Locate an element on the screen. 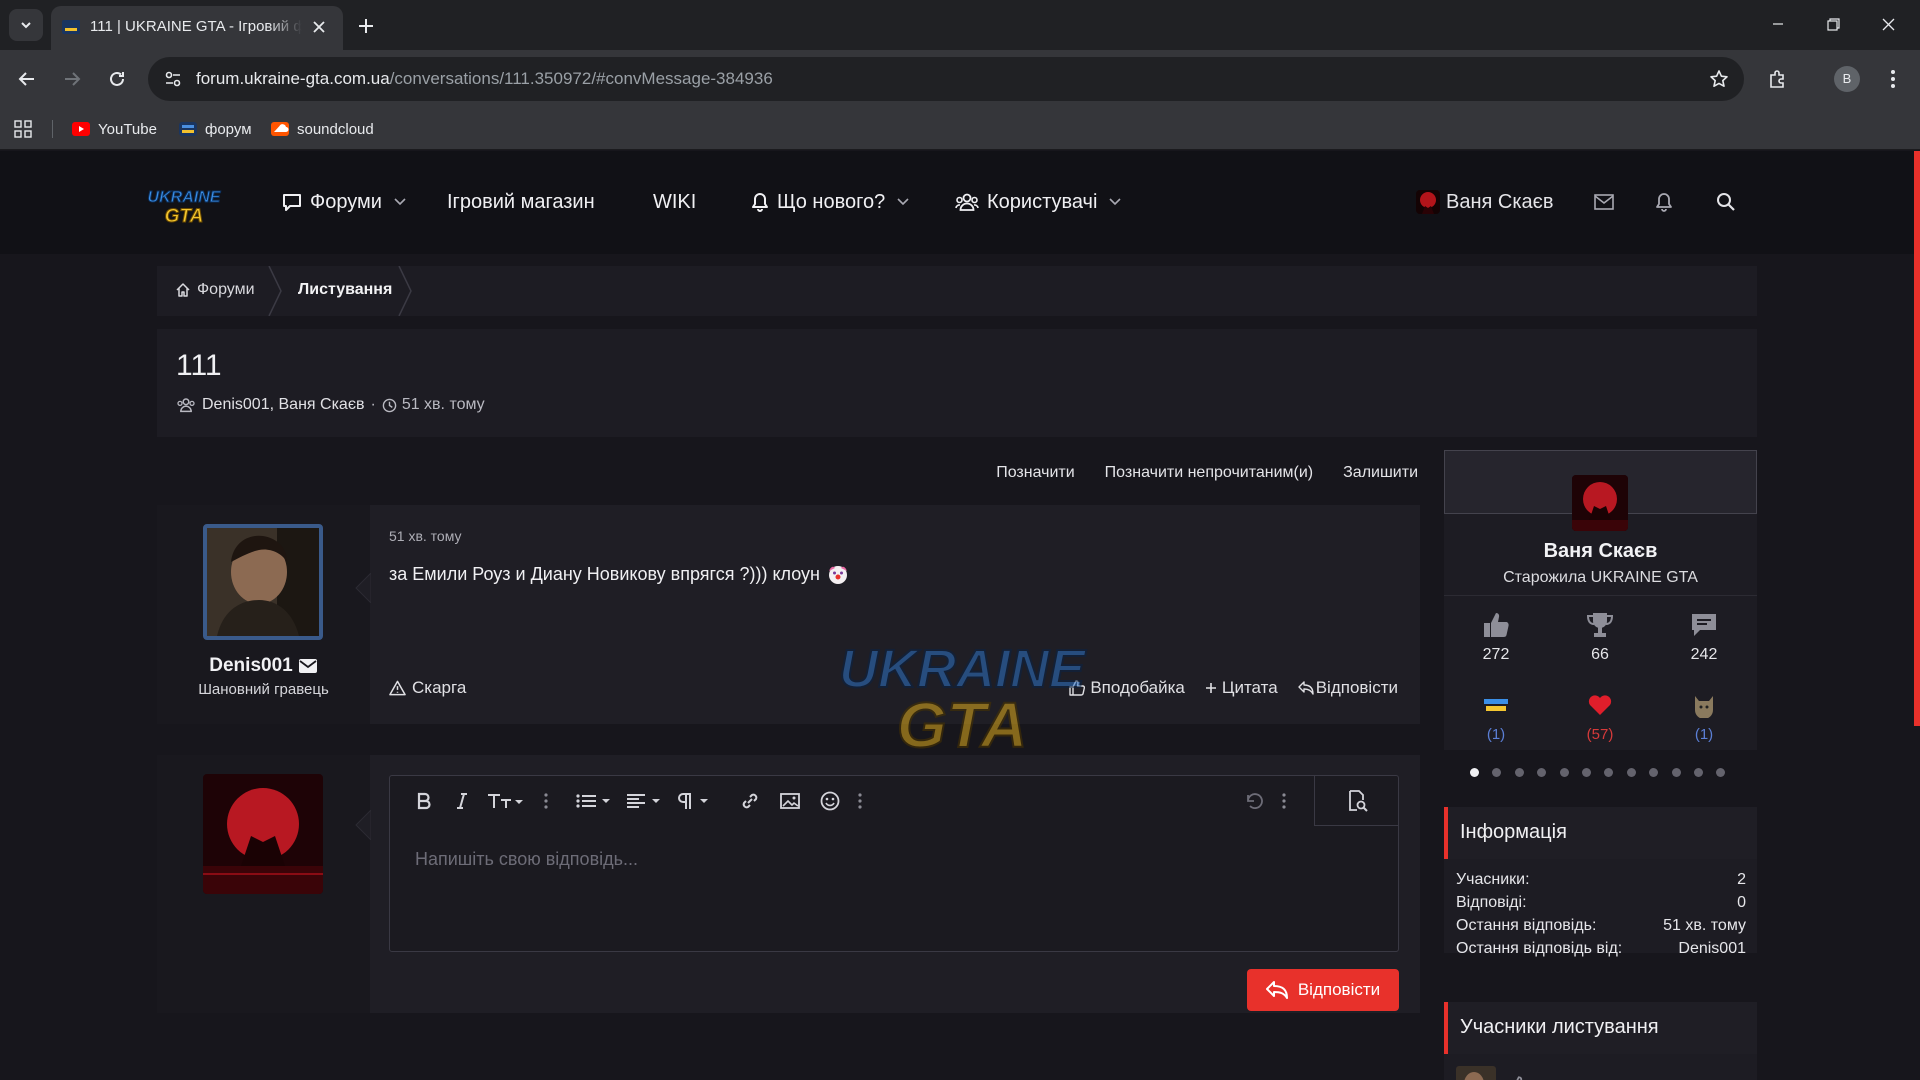 This screenshot has height=1080, width=1920. tab-close-button is located at coordinates (319, 27).